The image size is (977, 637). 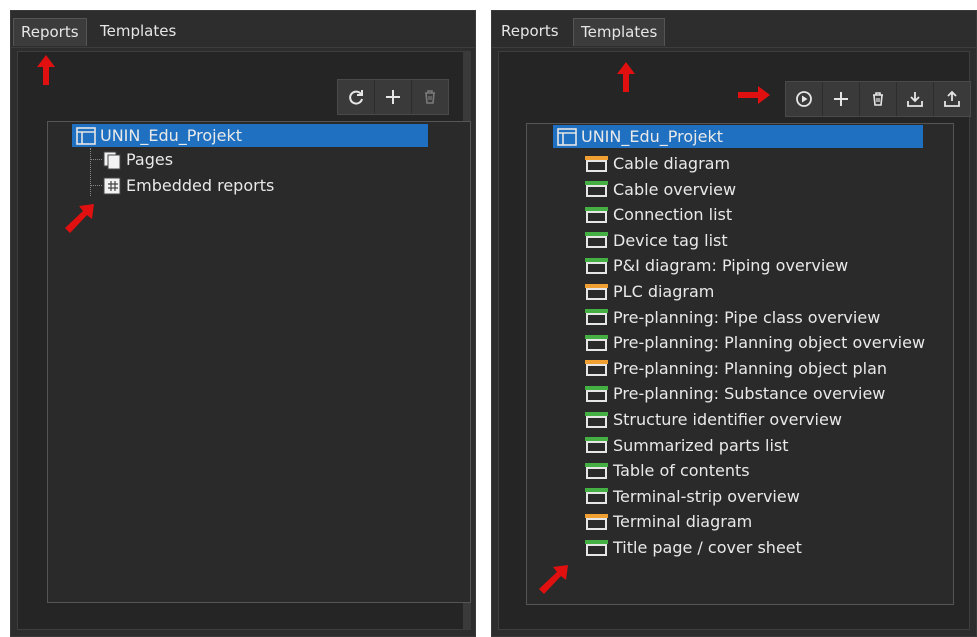 I want to click on template-item-label: Title page / cover sheet, so click(x=707, y=547).